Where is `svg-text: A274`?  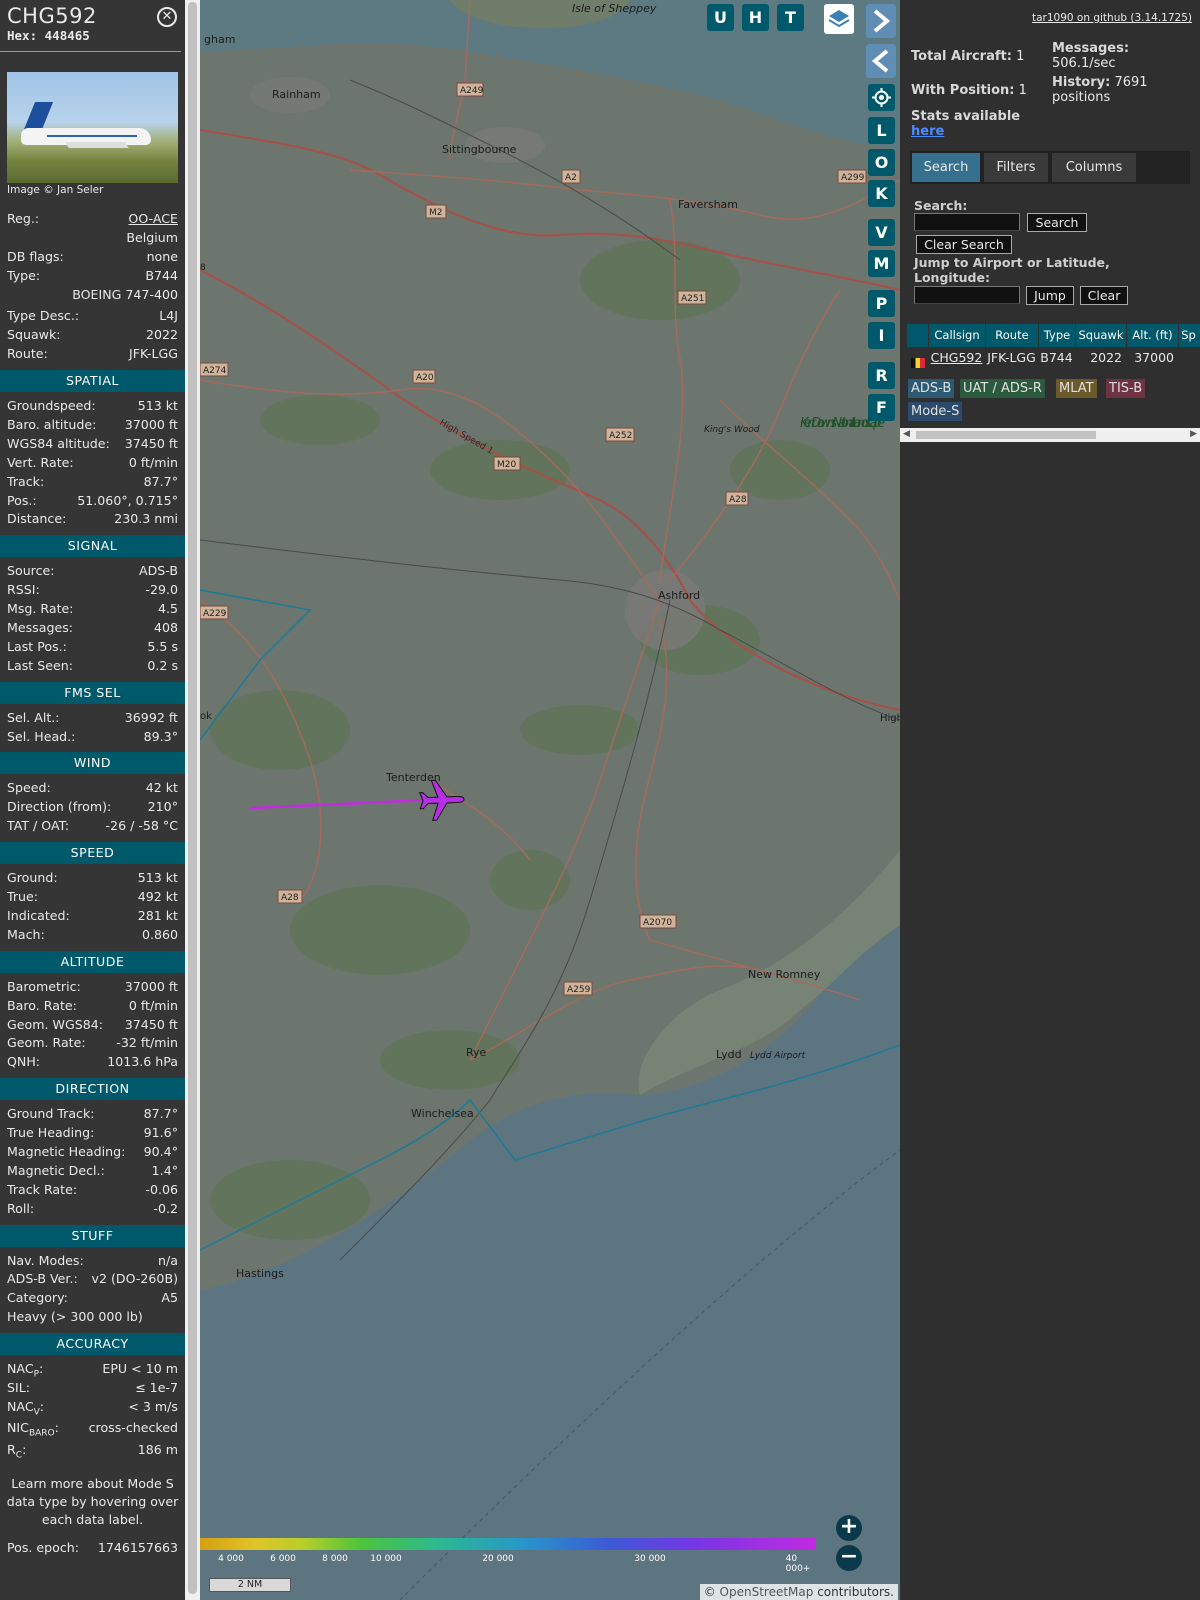
svg-text: A274 is located at coordinates (215, 371).